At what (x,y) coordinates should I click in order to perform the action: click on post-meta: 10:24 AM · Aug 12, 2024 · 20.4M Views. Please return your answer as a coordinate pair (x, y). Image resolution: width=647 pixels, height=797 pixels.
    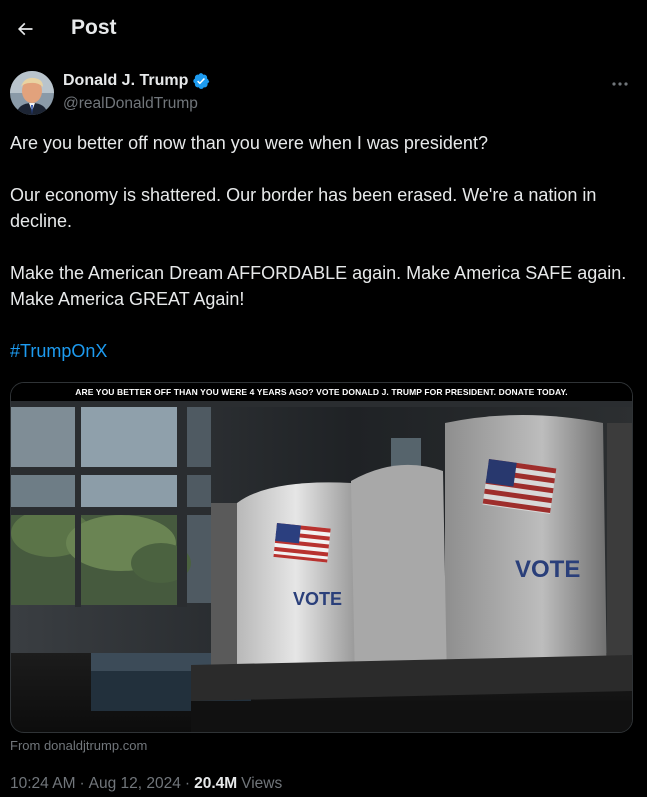
    Looking at the image, I should click on (146, 784).